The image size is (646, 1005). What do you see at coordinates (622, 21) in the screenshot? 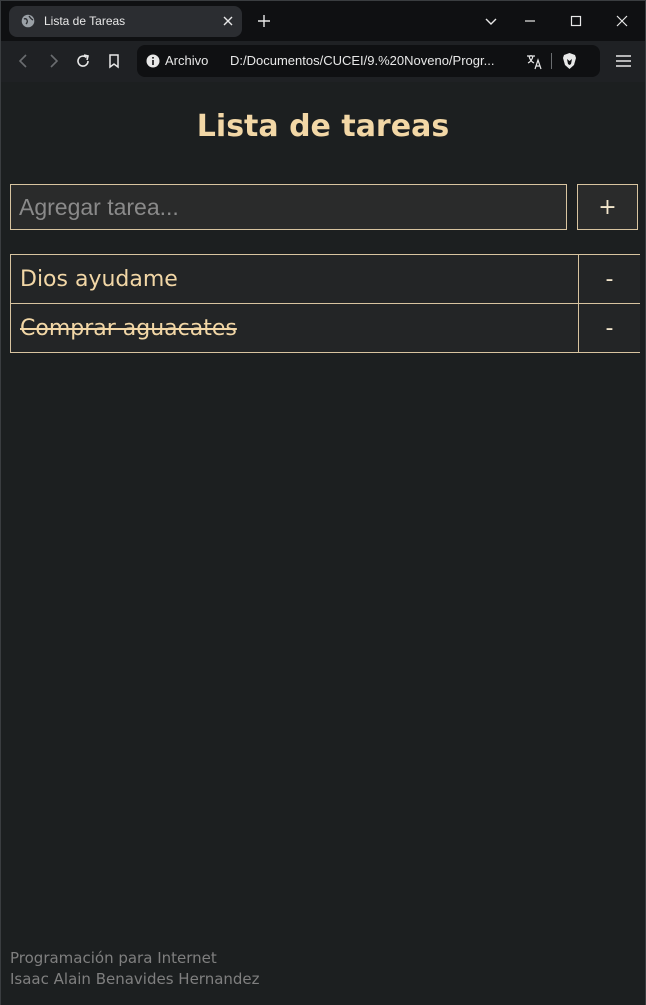
I see `window-close-icon` at bounding box center [622, 21].